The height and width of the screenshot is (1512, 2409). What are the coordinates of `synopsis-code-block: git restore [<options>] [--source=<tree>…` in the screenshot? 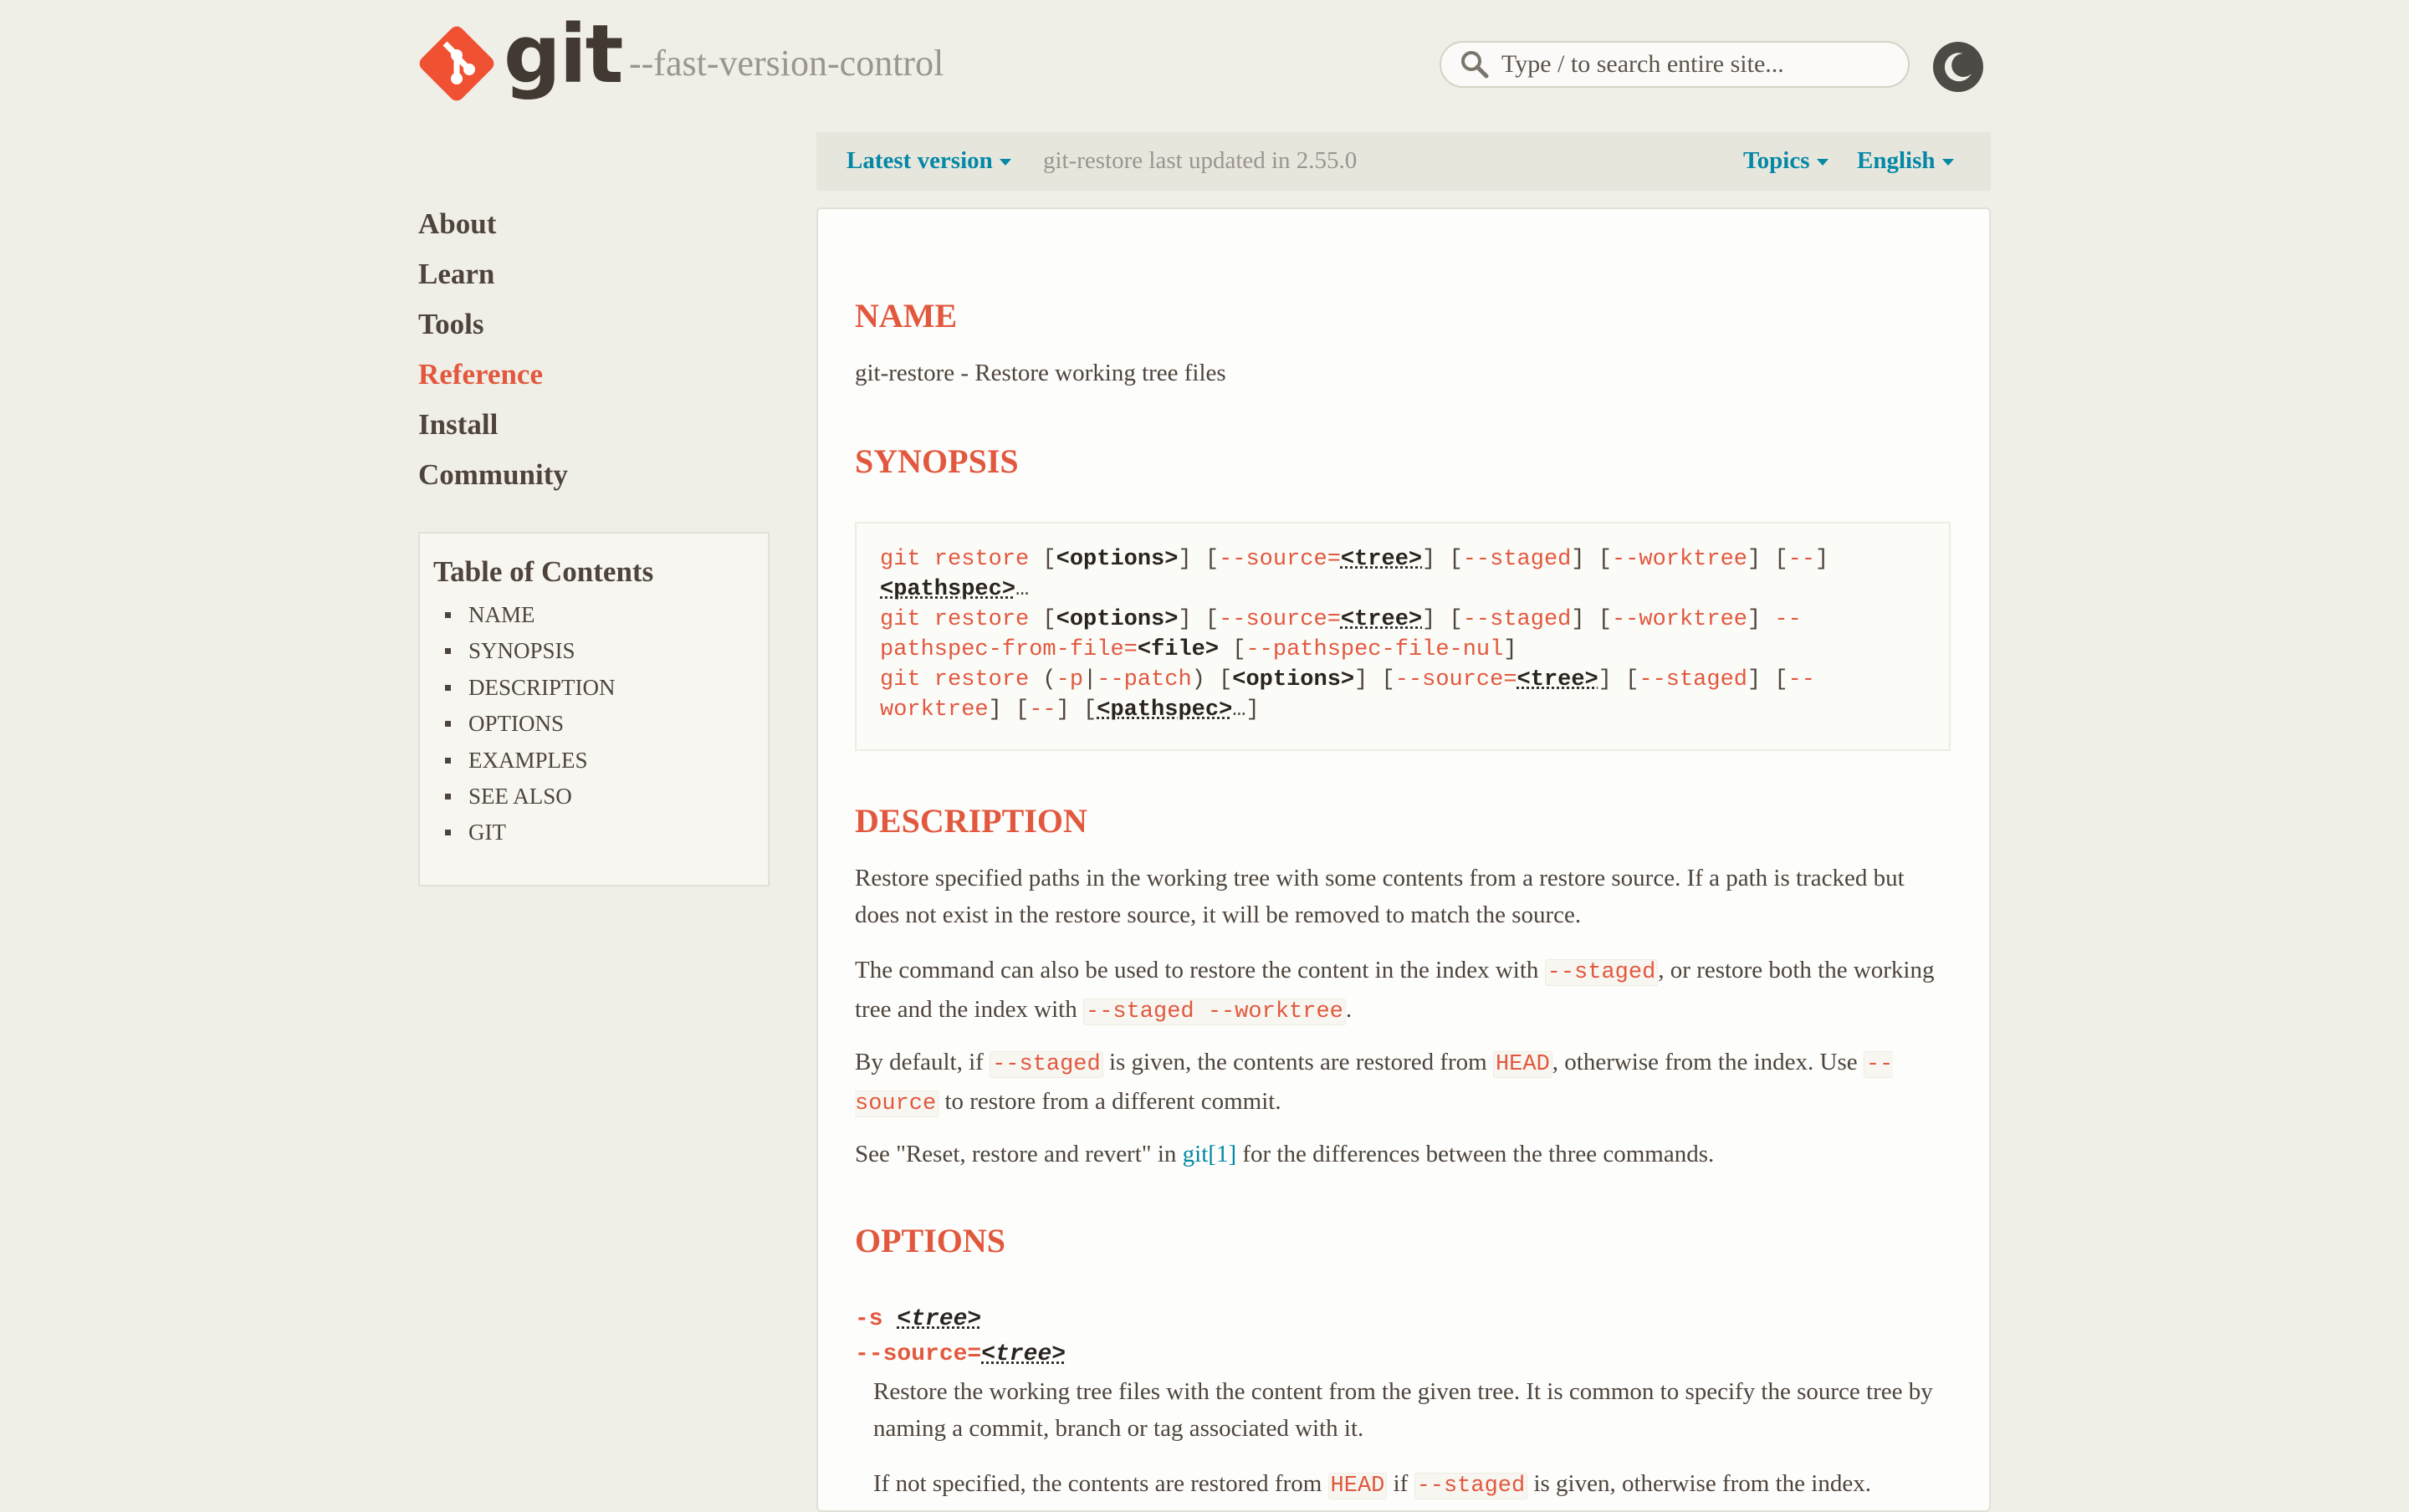 It's located at (1403, 636).